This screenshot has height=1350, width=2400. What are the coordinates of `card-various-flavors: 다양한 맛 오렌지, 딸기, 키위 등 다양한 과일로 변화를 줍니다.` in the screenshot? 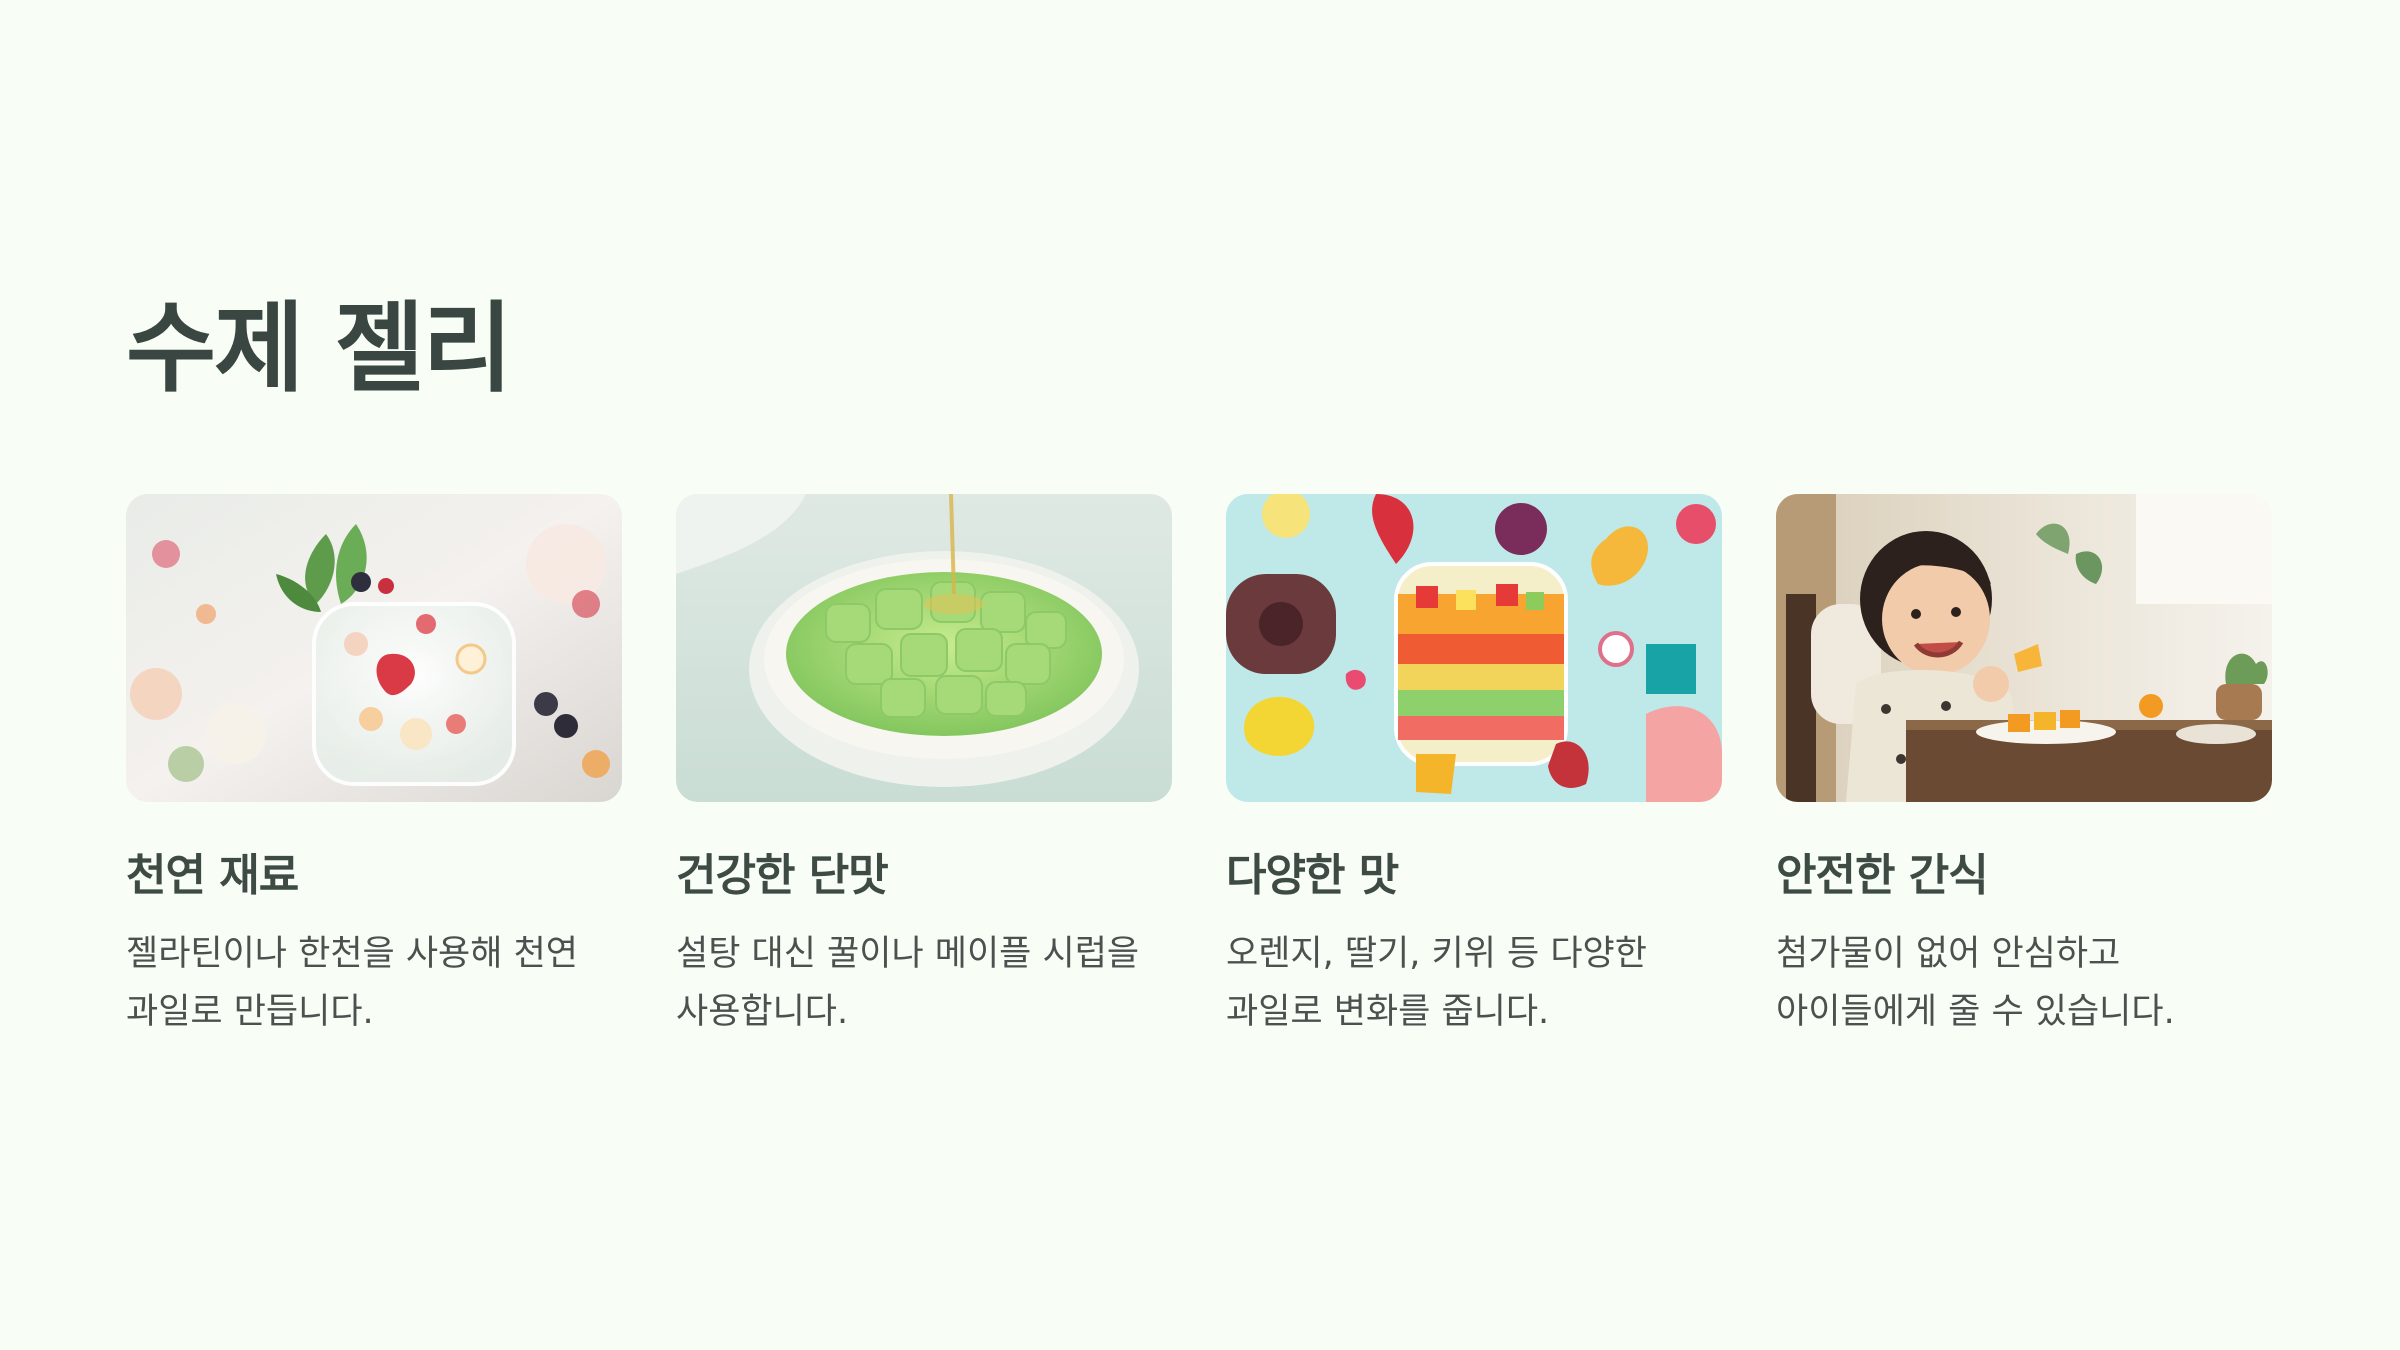 It's located at (1474, 767).